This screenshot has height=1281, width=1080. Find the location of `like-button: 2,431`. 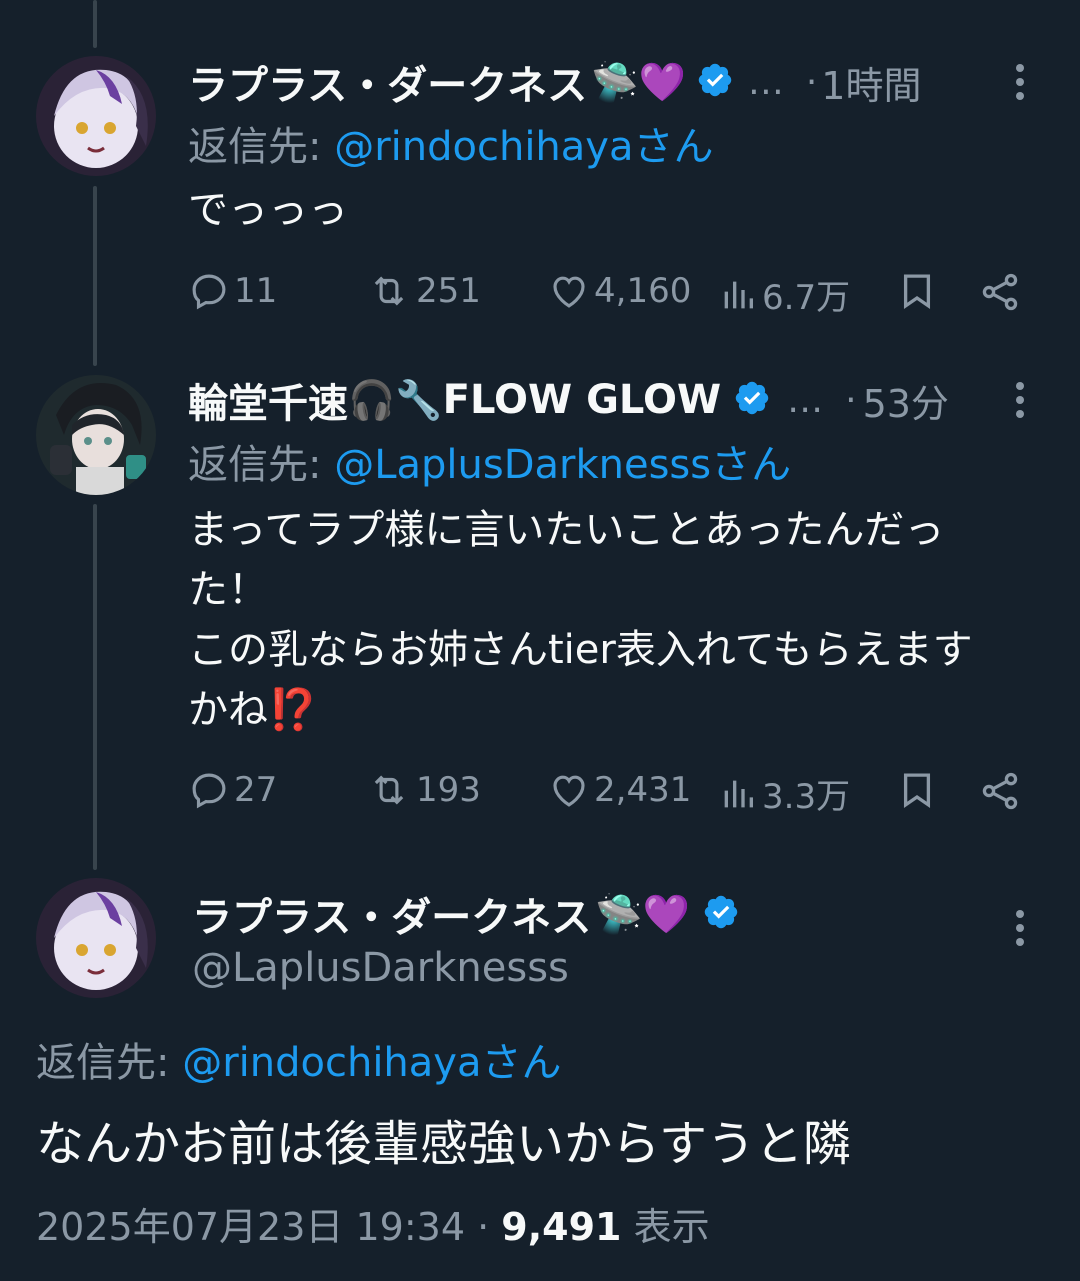

like-button: 2,431 is located at coordinates (619, 790).